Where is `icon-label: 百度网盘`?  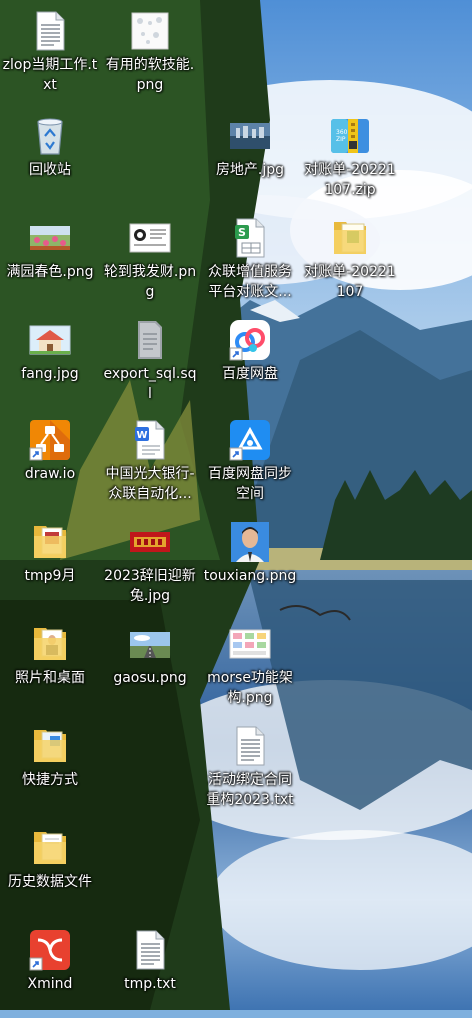
icon-label: 百度网盘 is located at coordinates (250, 374).